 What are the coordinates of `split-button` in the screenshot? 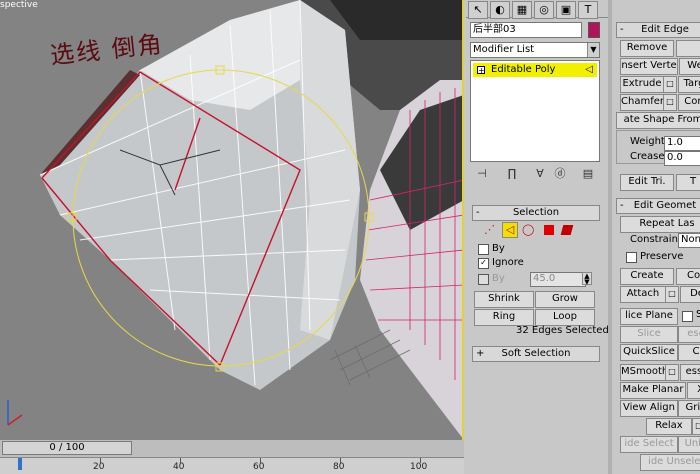 It's located at (688, 48).